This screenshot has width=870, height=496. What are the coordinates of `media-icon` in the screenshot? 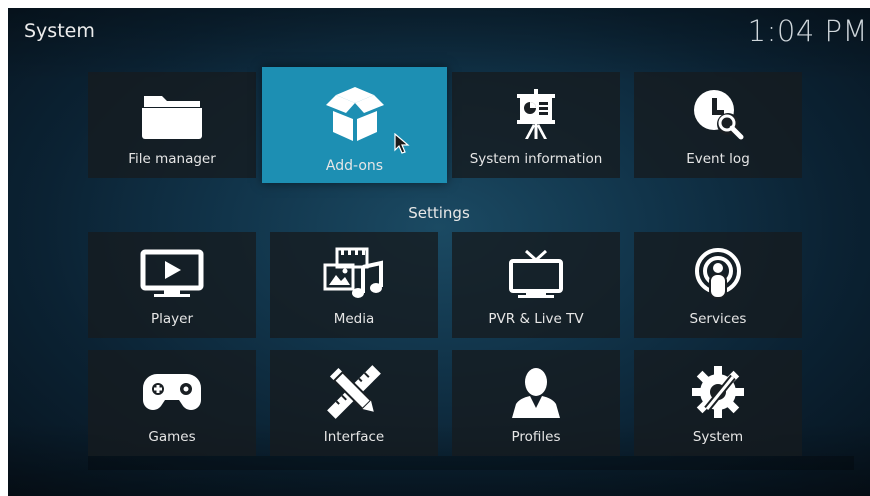 It's located at (354, 274).